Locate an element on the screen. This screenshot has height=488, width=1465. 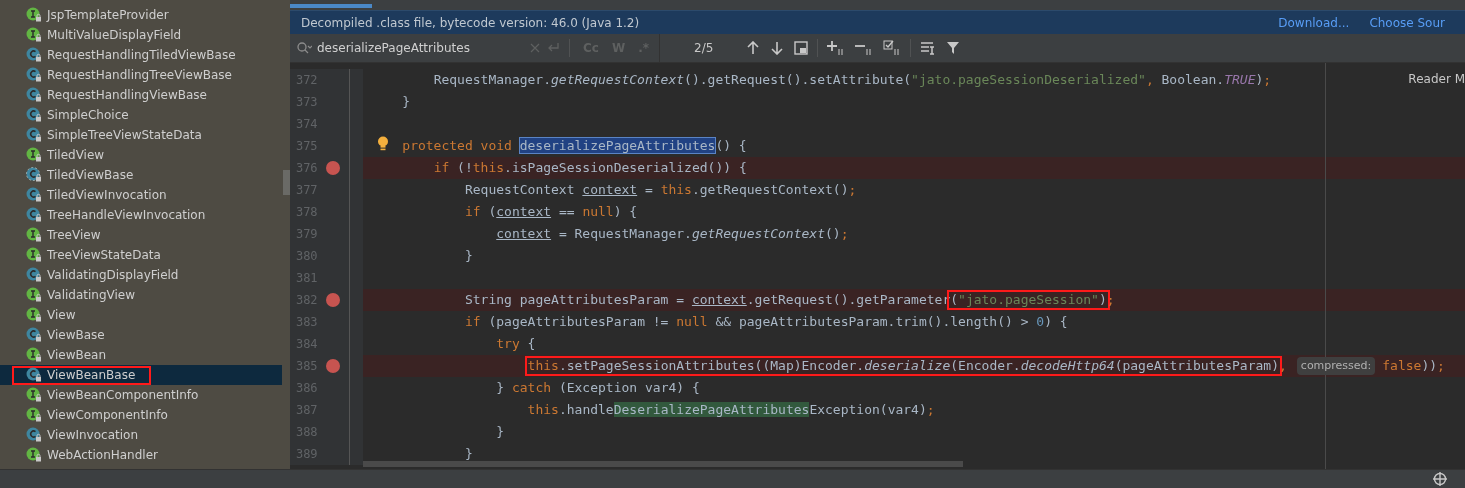
crosshair-icon is located at coordinates (1440, 479).